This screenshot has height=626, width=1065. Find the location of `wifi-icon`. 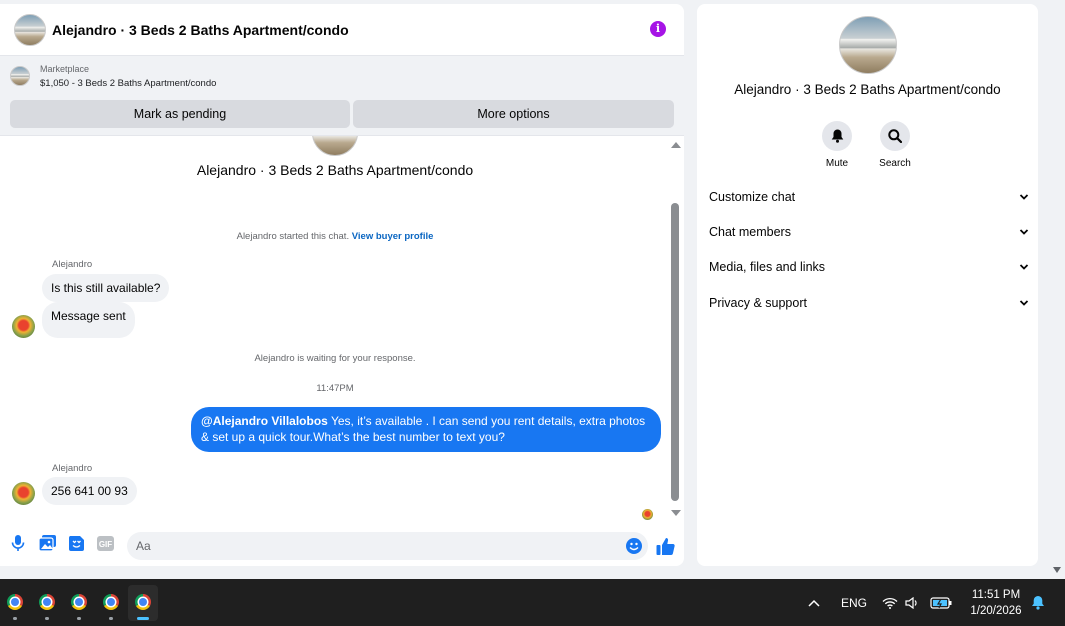

wifi-icon is located at coordinates (890, 602).